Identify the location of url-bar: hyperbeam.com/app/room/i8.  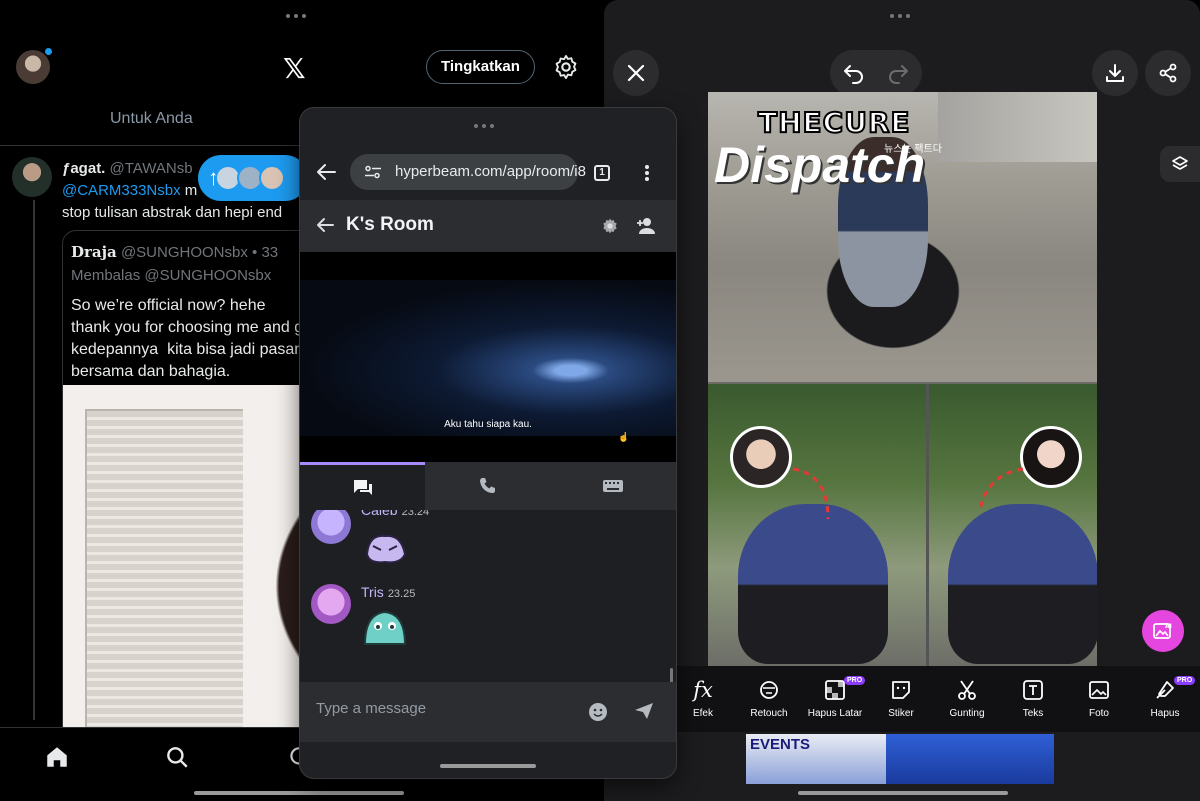
(468, 172).